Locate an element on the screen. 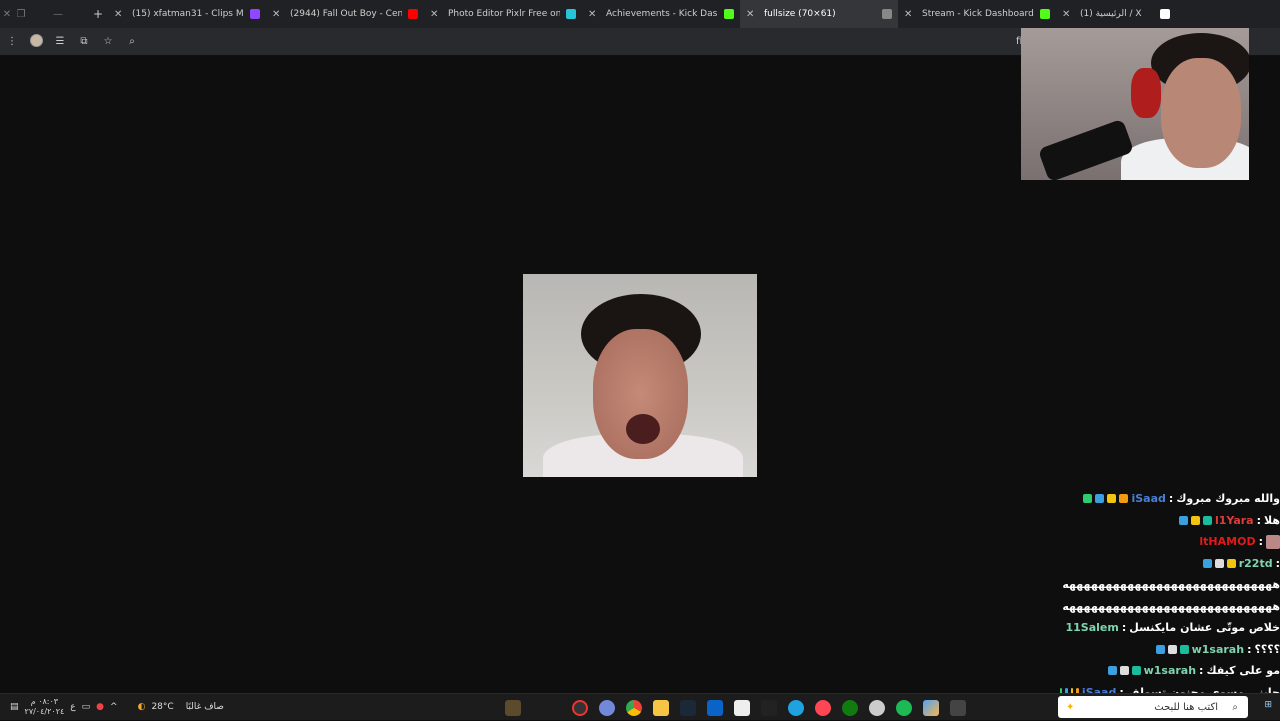  tab-title: (1) الرئيسية / X is located at coordinates (1111, 14).